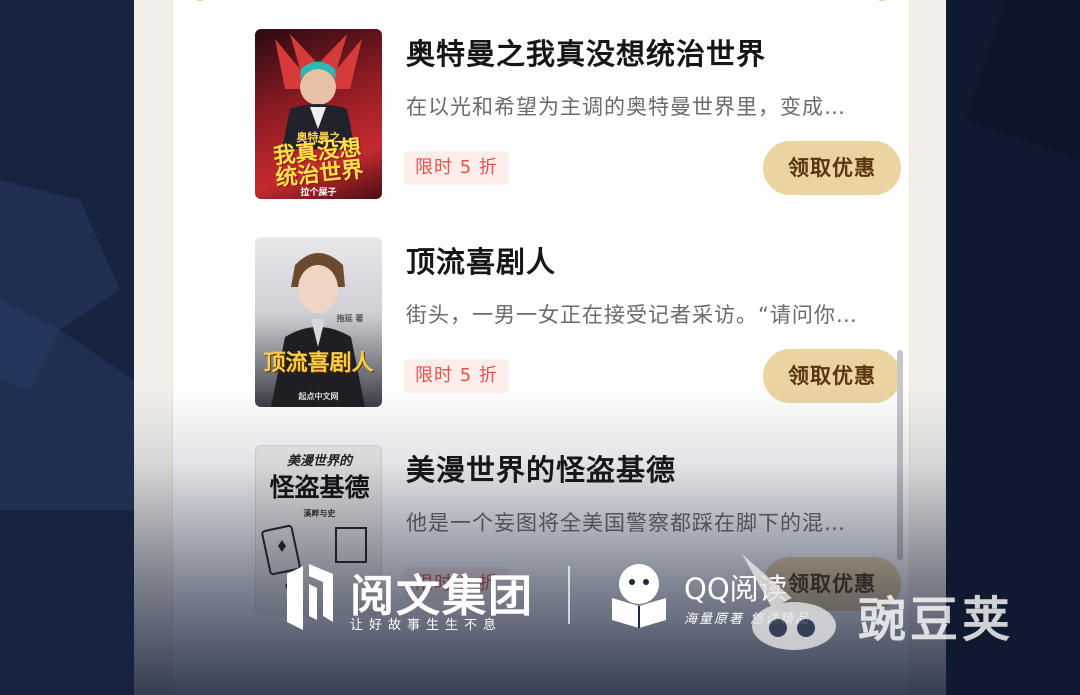 Image resolution: width=1080 pixels, height=695 pixels. Describe the element at coordinates (318, 363) in the screenshot. I see `cover-main-text: 顶流喜剧人` at that location.